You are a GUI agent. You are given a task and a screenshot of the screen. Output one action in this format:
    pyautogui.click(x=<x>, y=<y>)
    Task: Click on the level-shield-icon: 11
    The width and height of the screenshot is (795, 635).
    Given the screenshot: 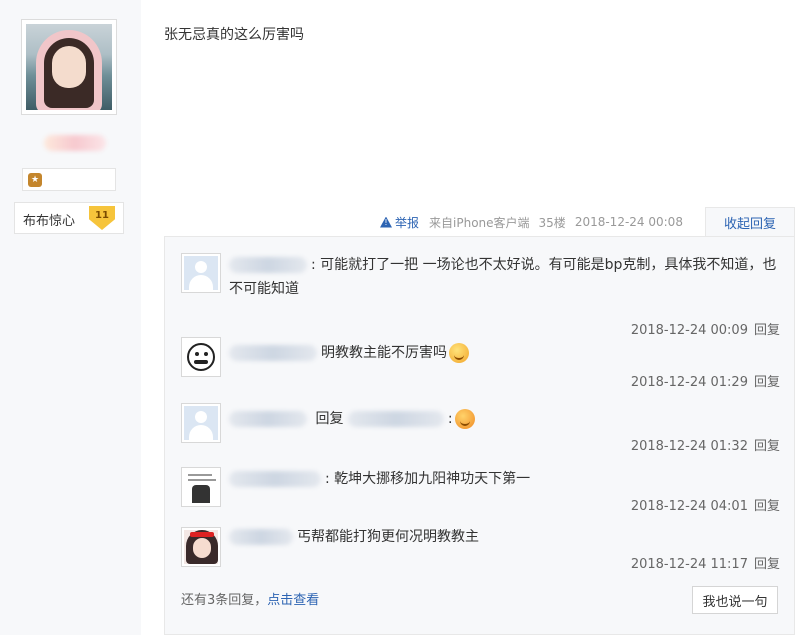 What is the action you would take?
    pyautogui.click(x=102, y=218)
    